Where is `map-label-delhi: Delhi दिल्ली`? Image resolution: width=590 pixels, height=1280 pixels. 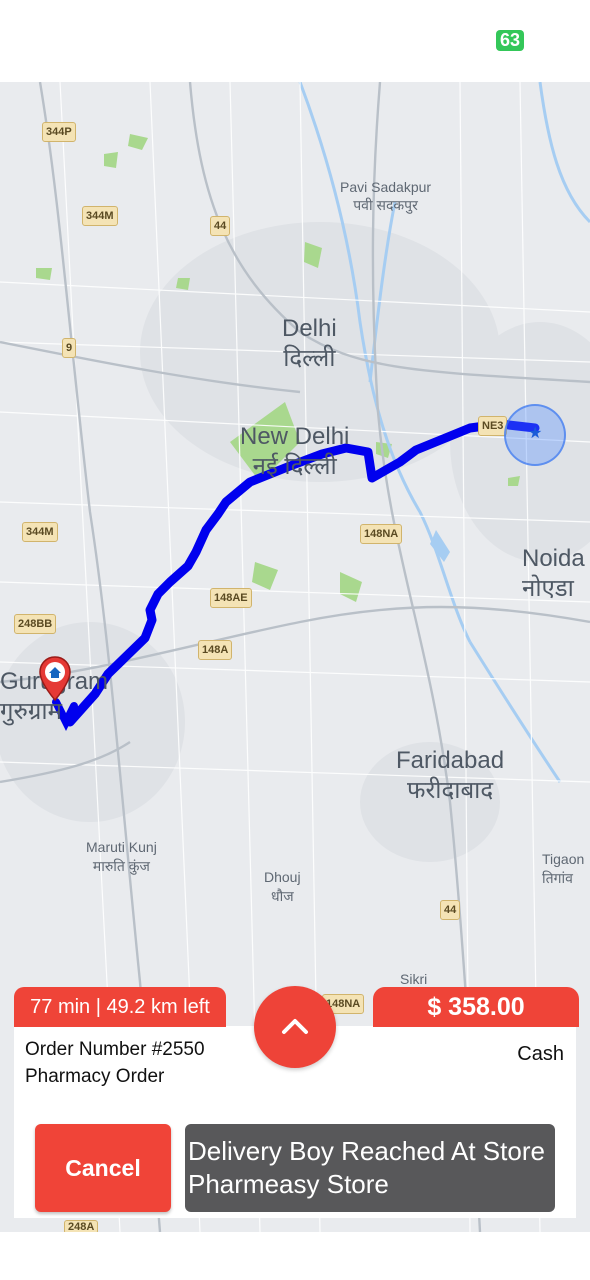 map-label-delhi: Delhi दिल्ली is located at coordinates (309, 343).